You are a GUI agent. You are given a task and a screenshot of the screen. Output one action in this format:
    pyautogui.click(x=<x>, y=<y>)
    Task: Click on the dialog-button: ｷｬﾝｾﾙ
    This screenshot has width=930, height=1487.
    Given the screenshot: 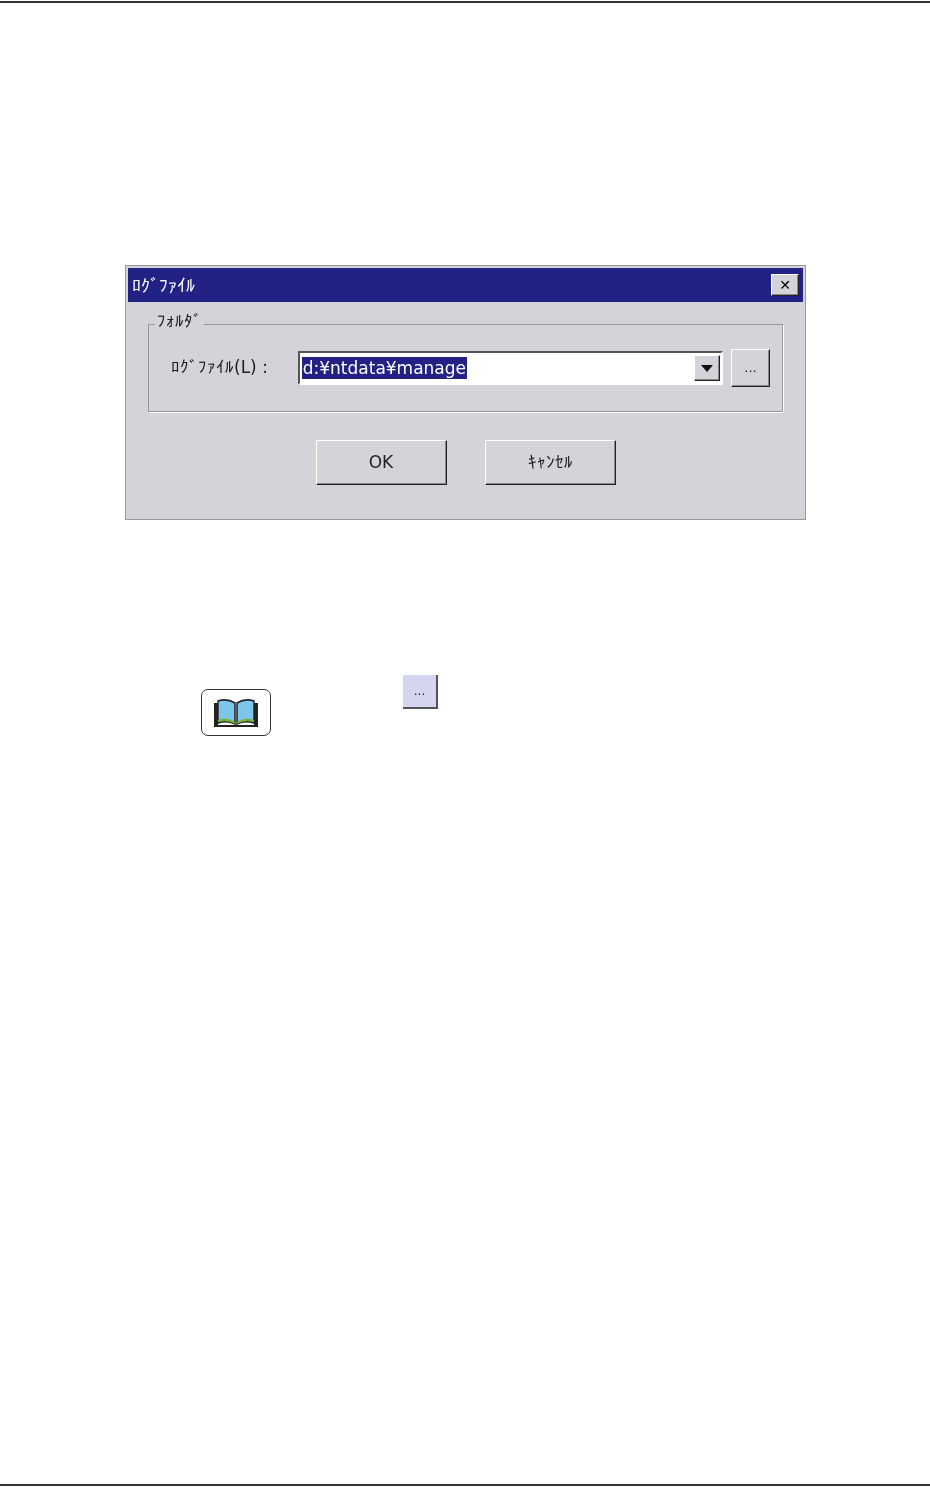 What is the action you would take?
    pyautogui.click(x=550, y=462)
    